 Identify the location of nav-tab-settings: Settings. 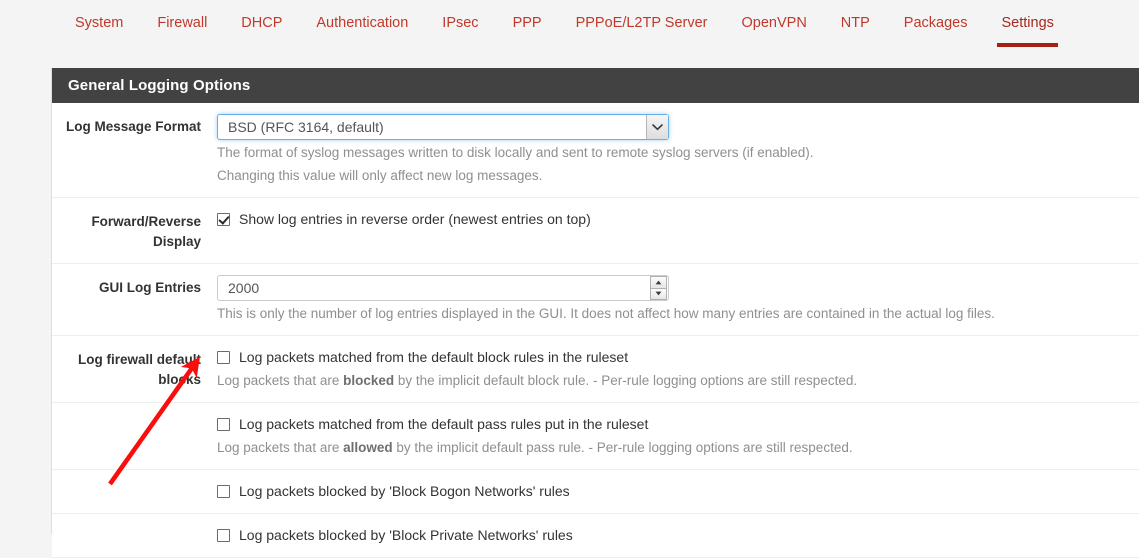
(1027, 23).